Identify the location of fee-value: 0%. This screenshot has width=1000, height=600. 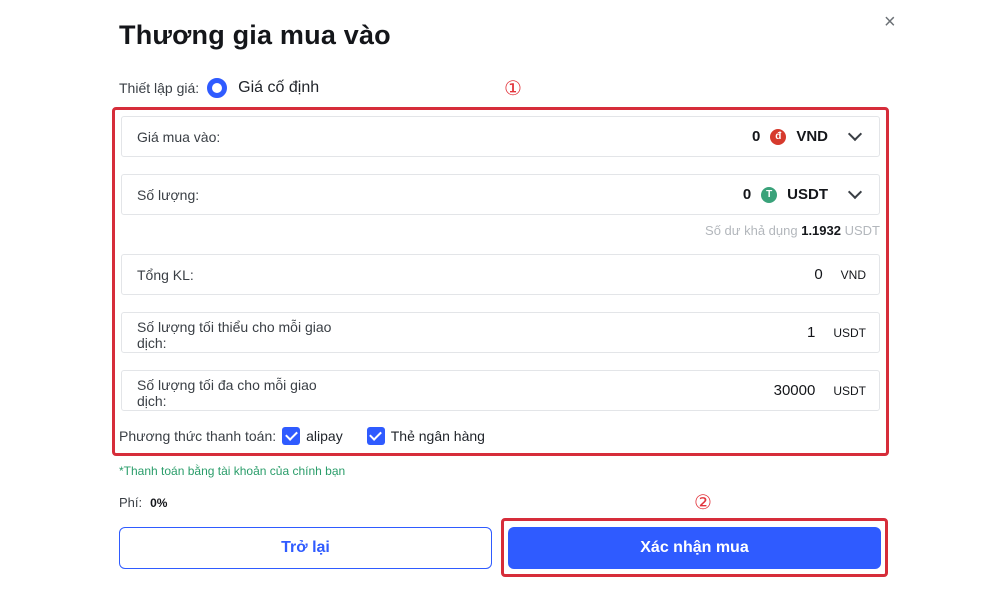
(159, 502).